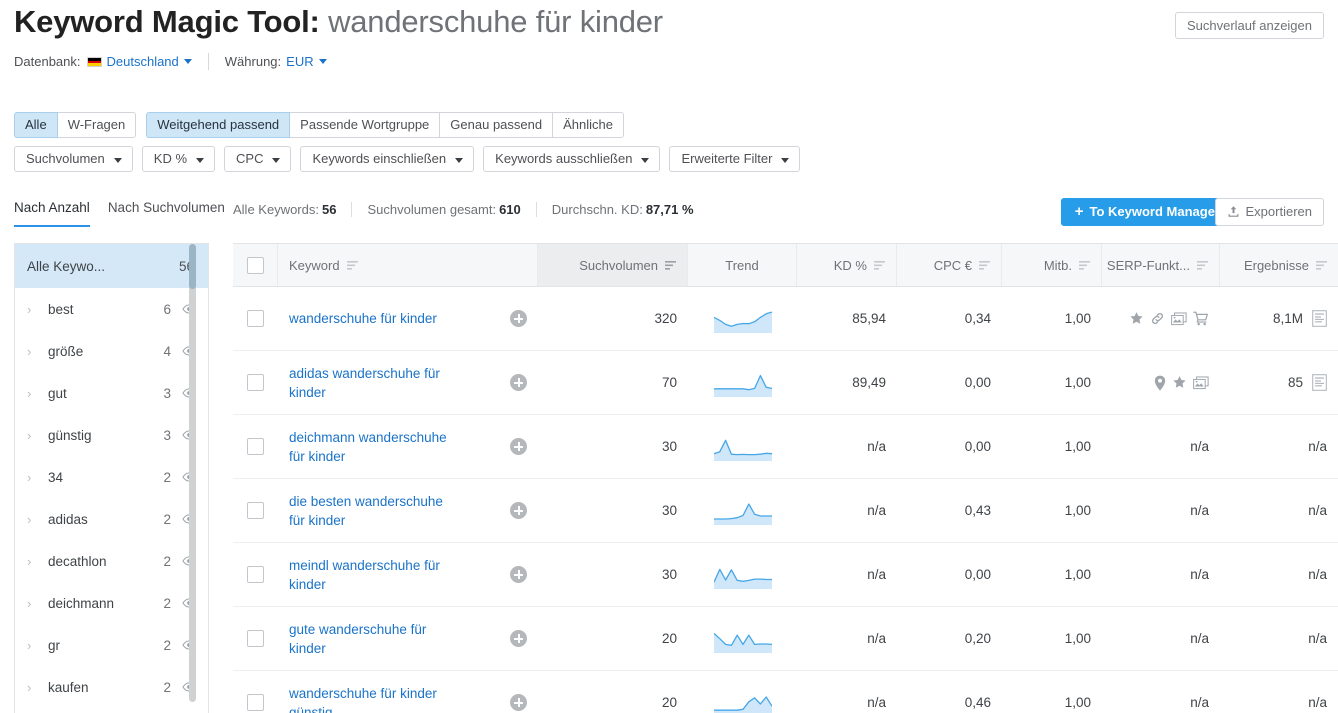 The height and width of the screenshot is (713, 1338). I want to click on sidebar-item-deichmann: › deichmann 2, so click(111, 603).